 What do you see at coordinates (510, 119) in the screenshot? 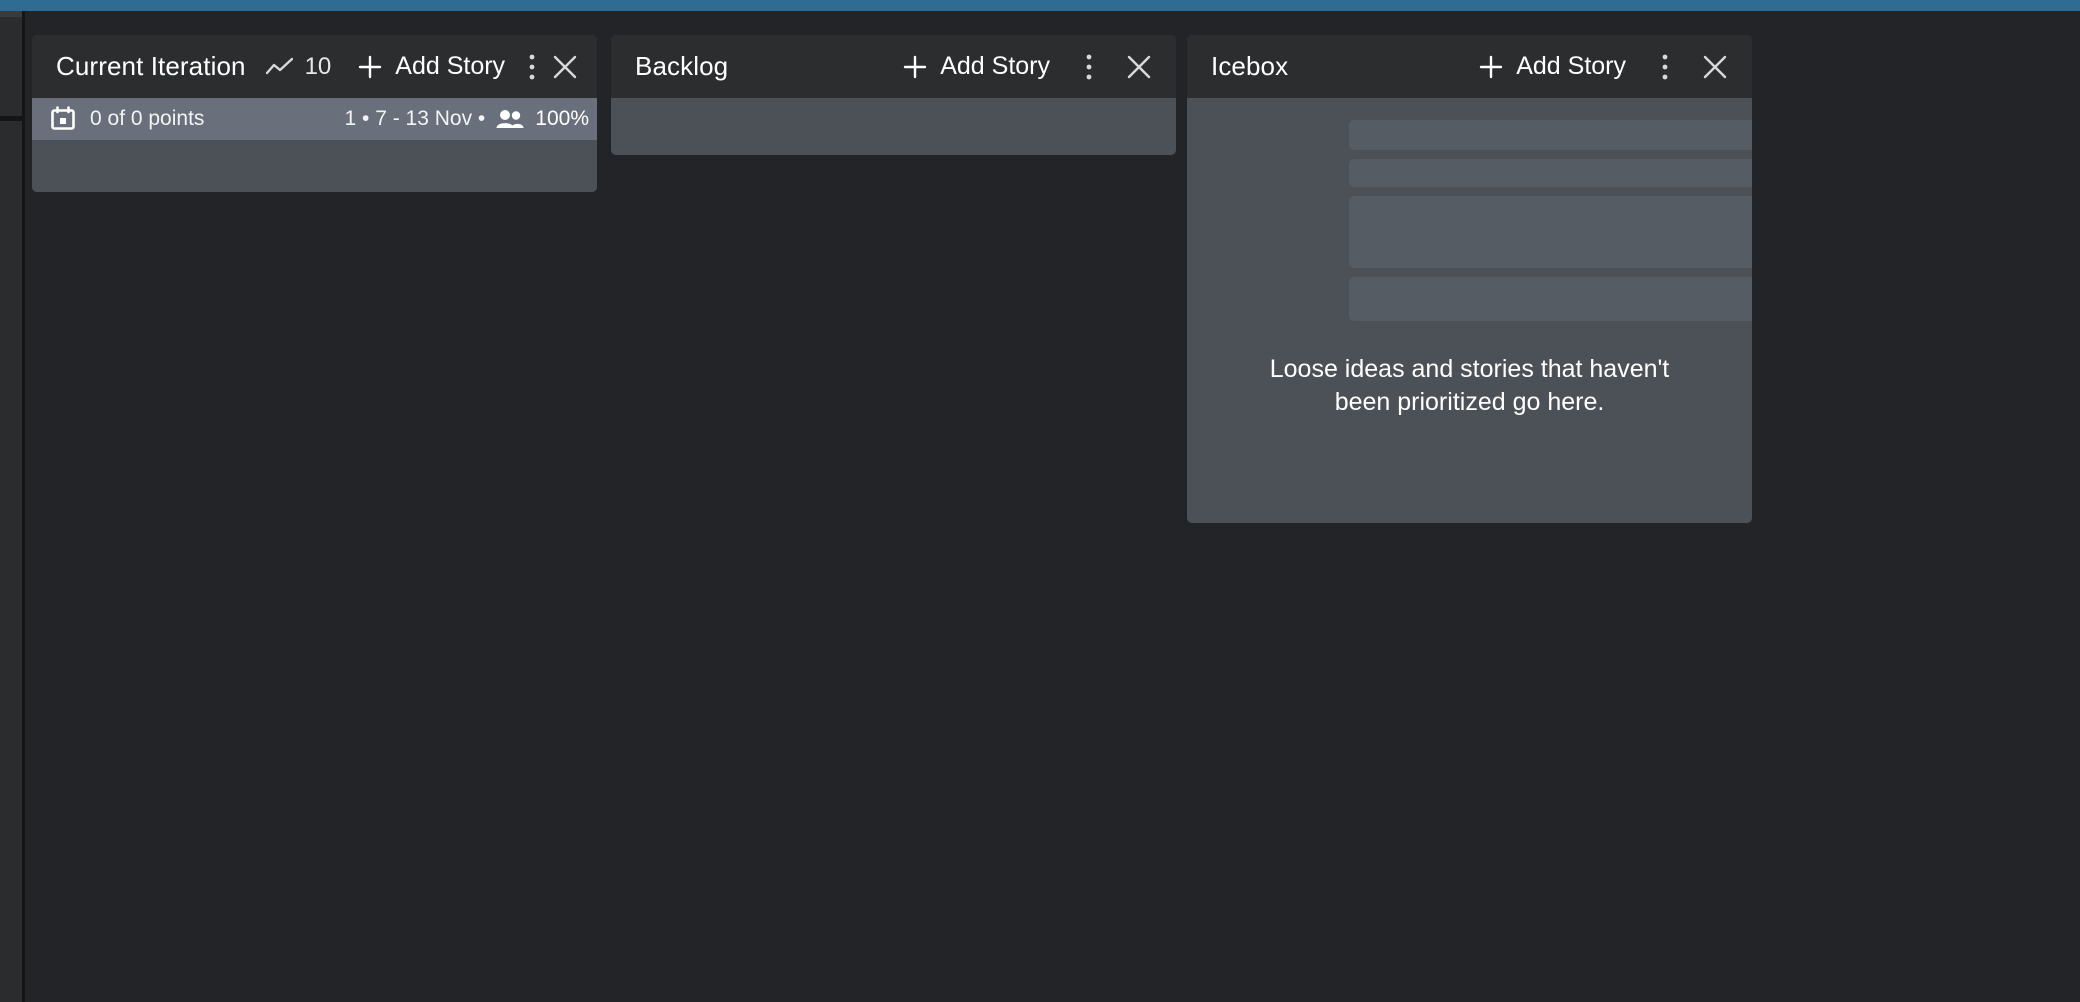
I see `people-icon` at bounding box center [510, 119].